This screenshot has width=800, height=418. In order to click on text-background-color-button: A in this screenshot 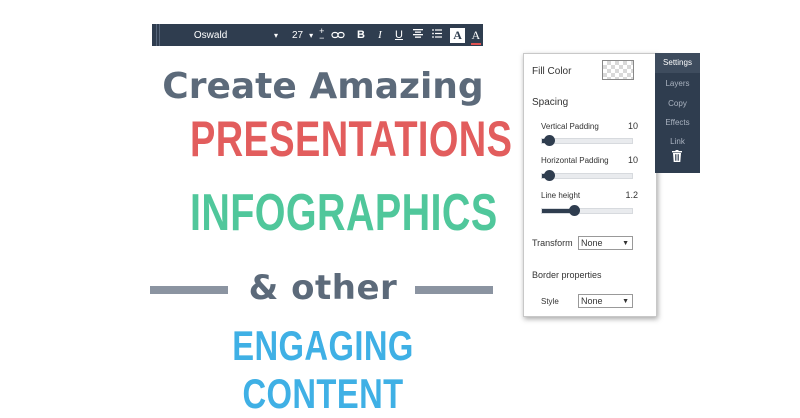, I will do `click(457, 35)`.